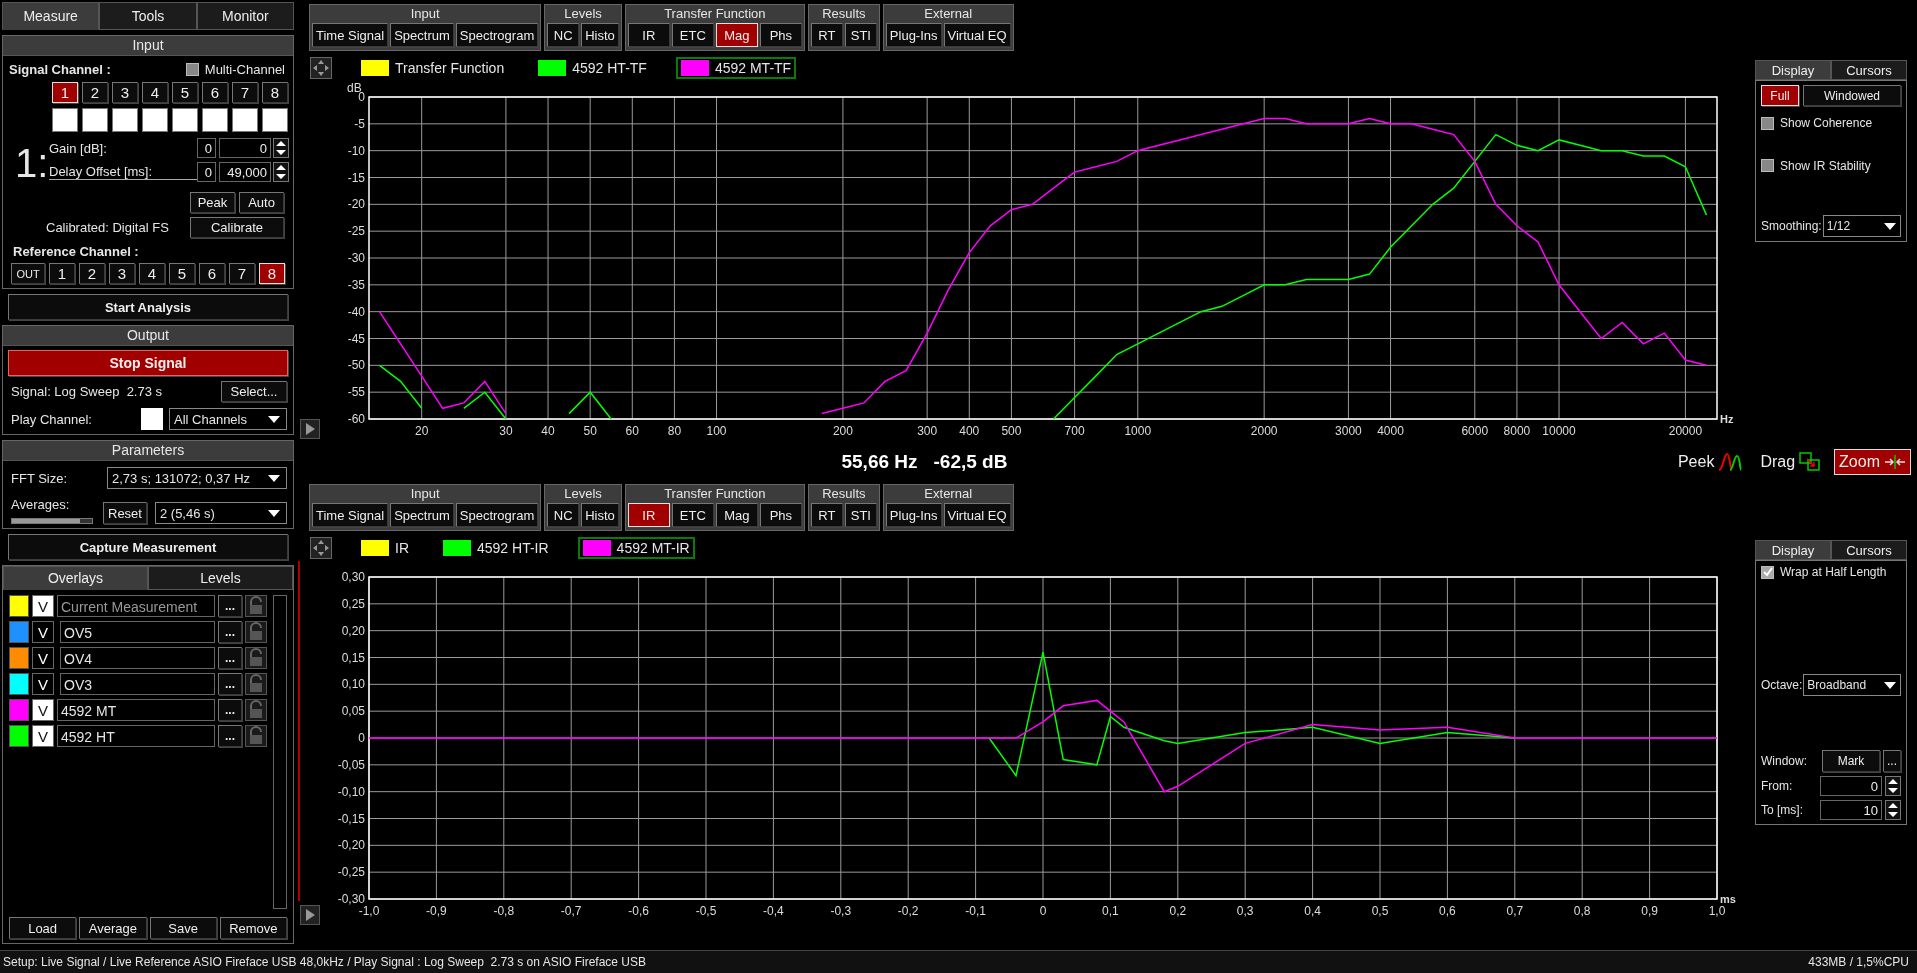 The height and width of the screenshot is (973, 1917). Describe the element at coordinates (1851, 761) in the screenshot. I see `mark-button: Mark` at that location.